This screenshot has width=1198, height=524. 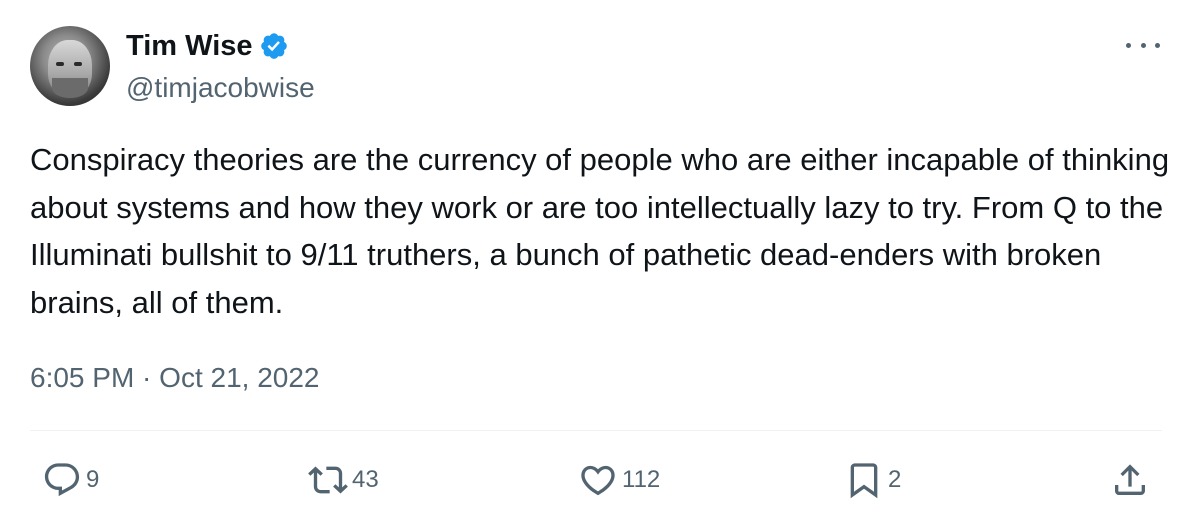 What do you see at coordinates (596, 430) in the screenshot?
I see `divider` at bounding box center [596, 430].